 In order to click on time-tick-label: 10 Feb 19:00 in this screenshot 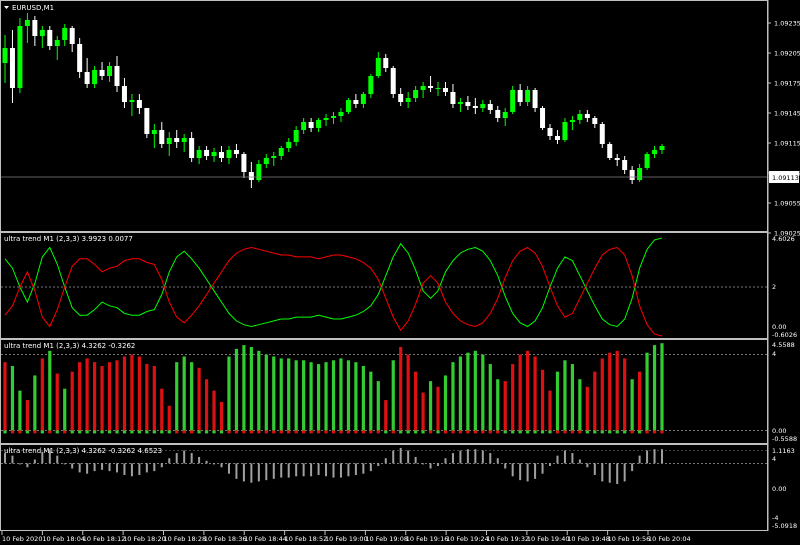, I will do `click(346, 539)`.